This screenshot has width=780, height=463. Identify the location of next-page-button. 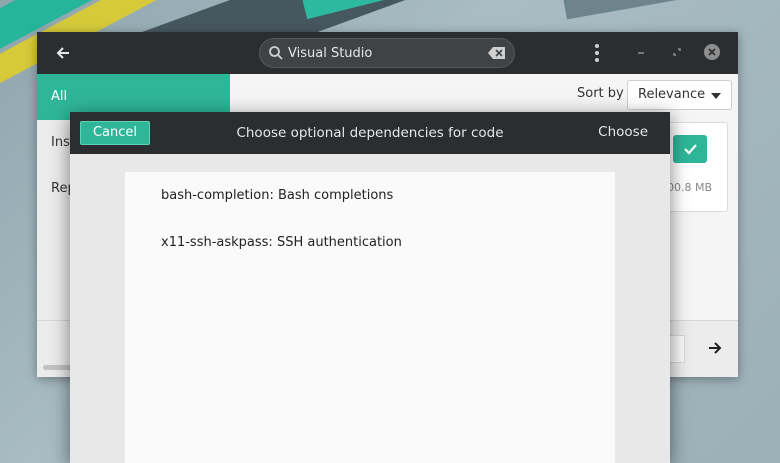
(715, 348).